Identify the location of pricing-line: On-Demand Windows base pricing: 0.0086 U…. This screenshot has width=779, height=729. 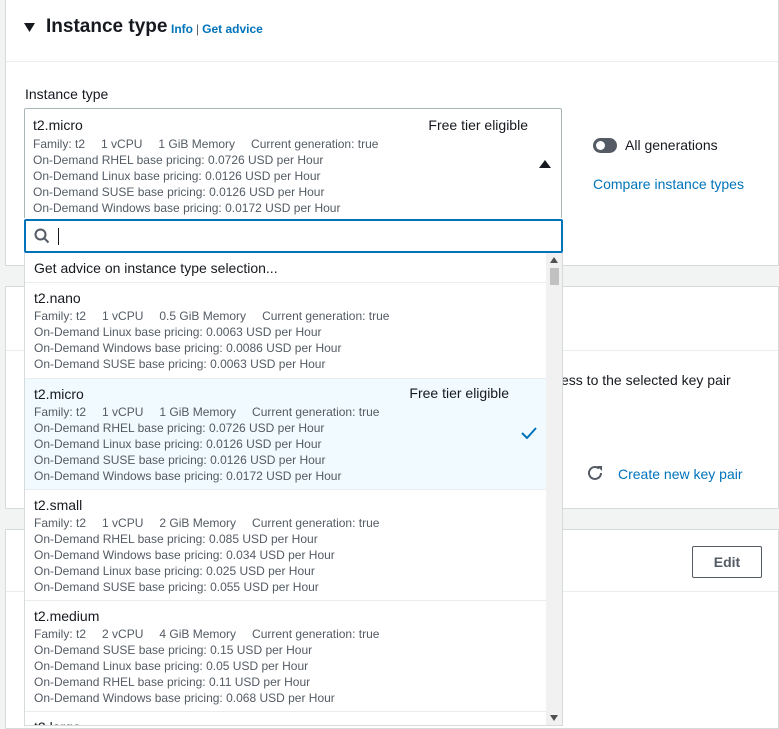
(188, 348).